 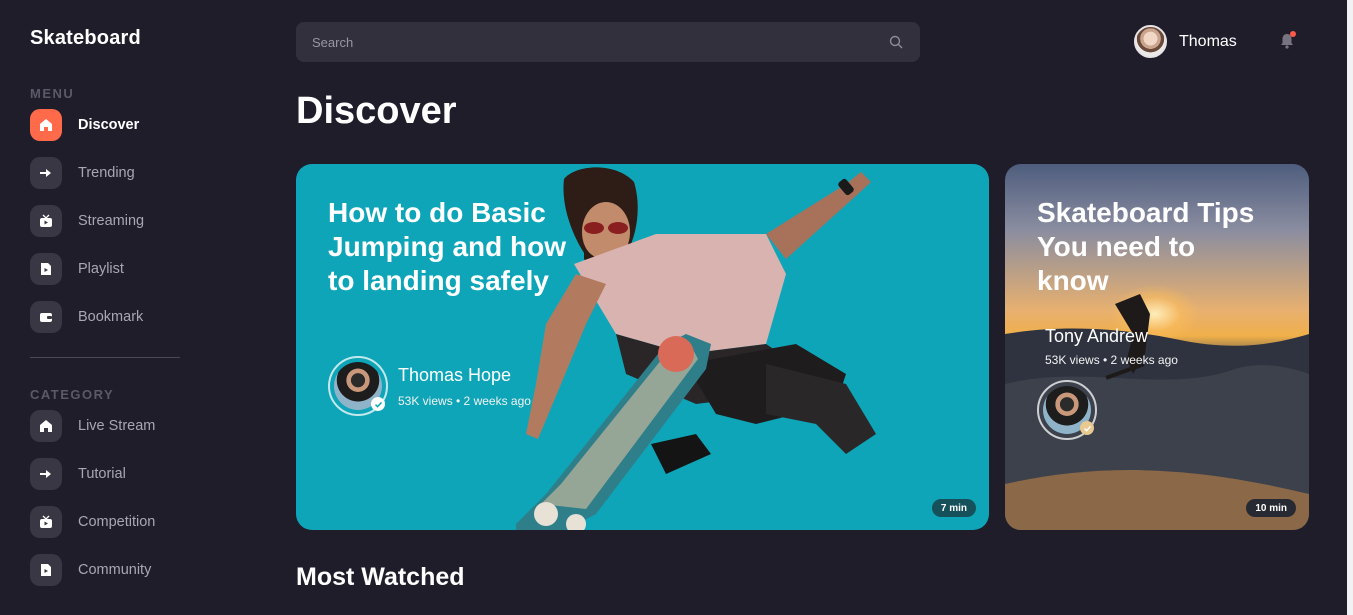 I want to click on author-meta: Thomas Hope 53K views • 2 weeks ago, so click(x=464, y=386).